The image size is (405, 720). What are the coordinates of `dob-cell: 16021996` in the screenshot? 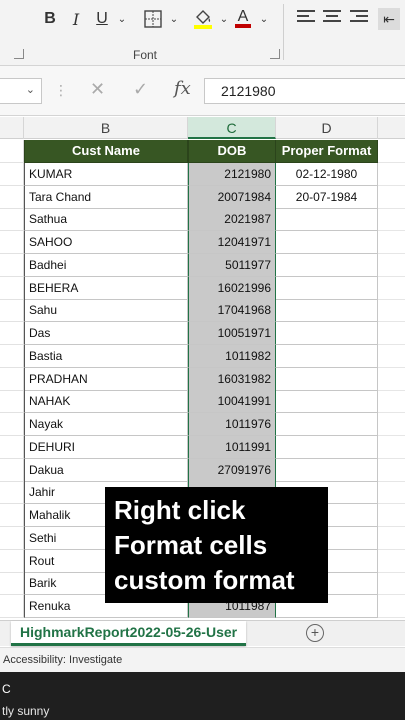 It's located at (232, 288).